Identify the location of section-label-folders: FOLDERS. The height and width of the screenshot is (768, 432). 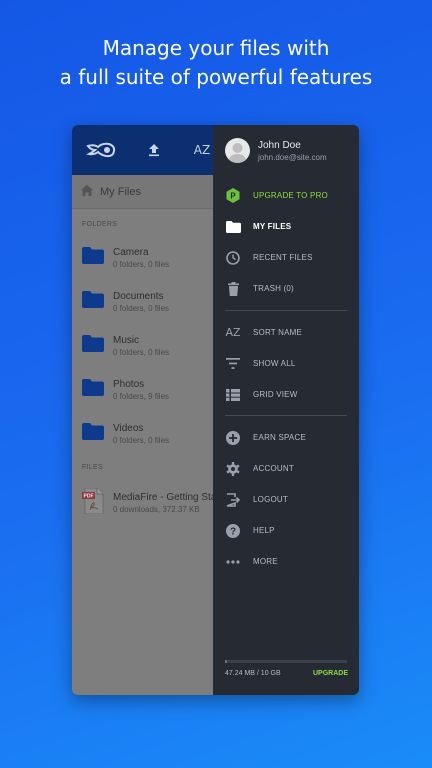
(100, 224).